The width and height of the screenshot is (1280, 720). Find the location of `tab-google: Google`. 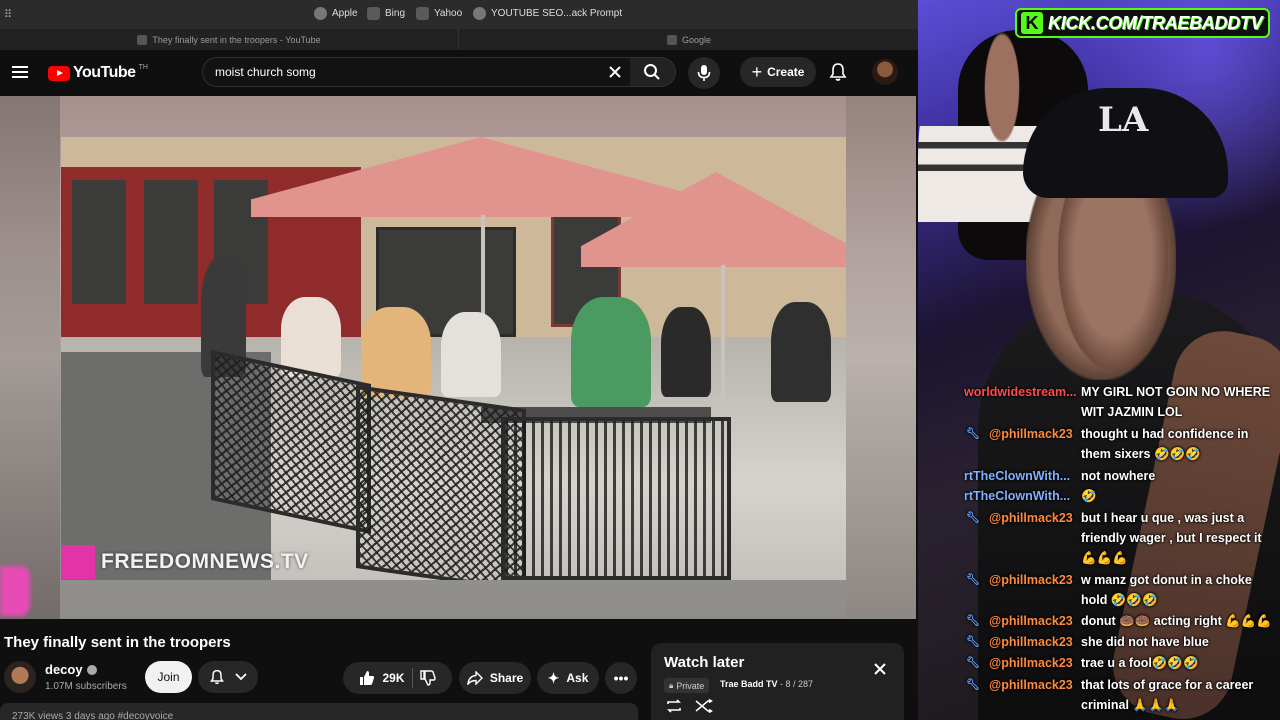

tab-google: Google is located at coordinates (689, 39).